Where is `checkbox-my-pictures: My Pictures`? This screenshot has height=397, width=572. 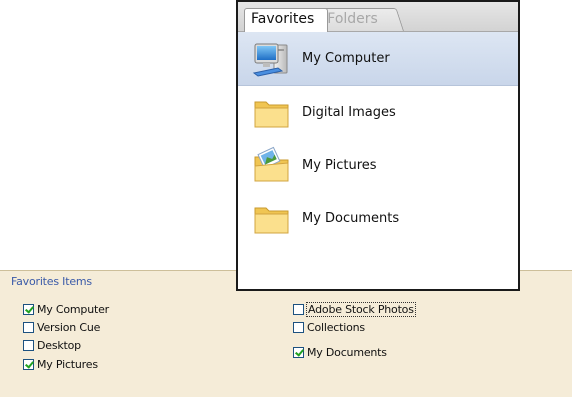 checkbox-my-pictures: My Pictures is located at coordinates (60, 364).